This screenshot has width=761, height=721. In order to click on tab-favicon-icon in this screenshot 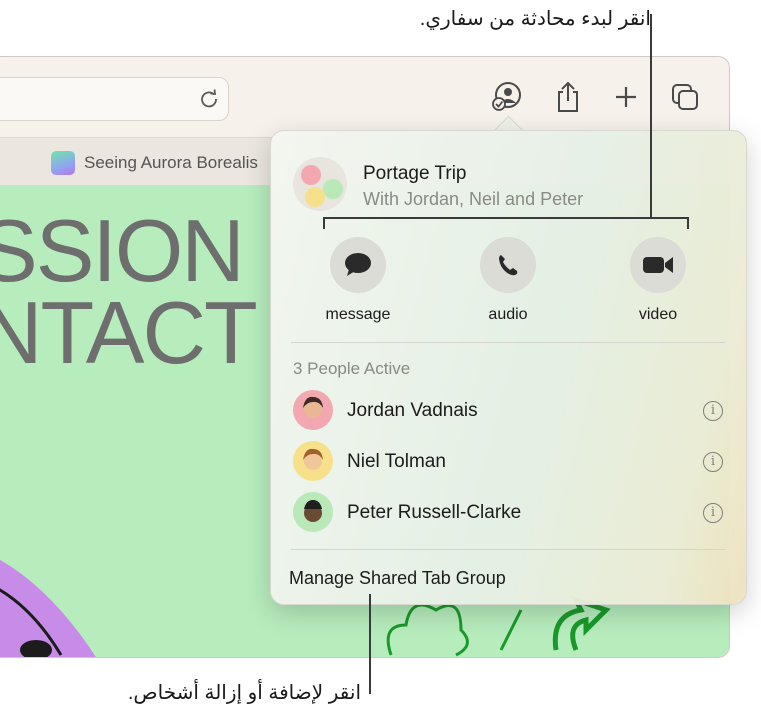, I will do `click(63, 163)`.